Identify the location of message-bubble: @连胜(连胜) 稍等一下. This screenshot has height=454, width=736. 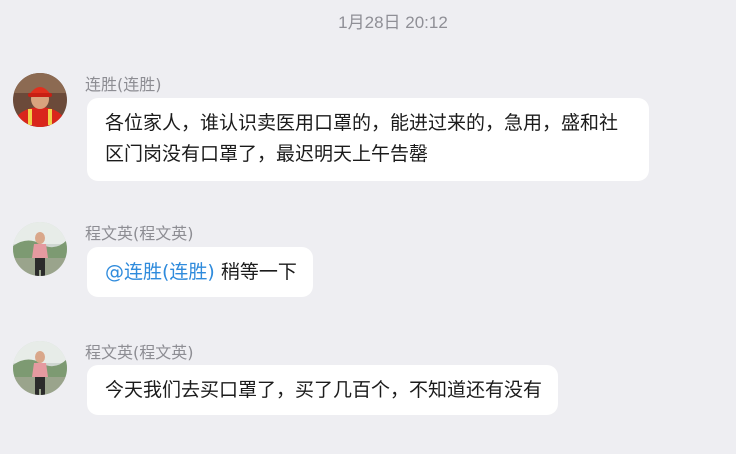
(200, 272).